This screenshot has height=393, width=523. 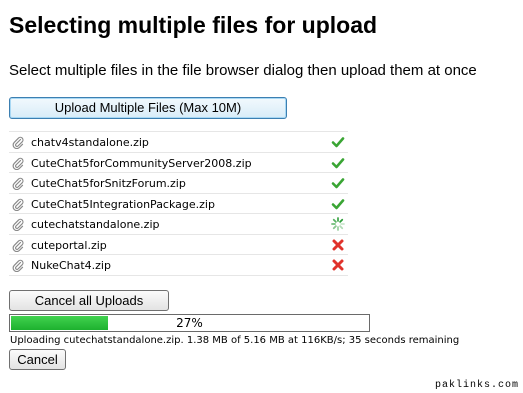 I want to click on spinner-icon, so click(x=338, y=224).